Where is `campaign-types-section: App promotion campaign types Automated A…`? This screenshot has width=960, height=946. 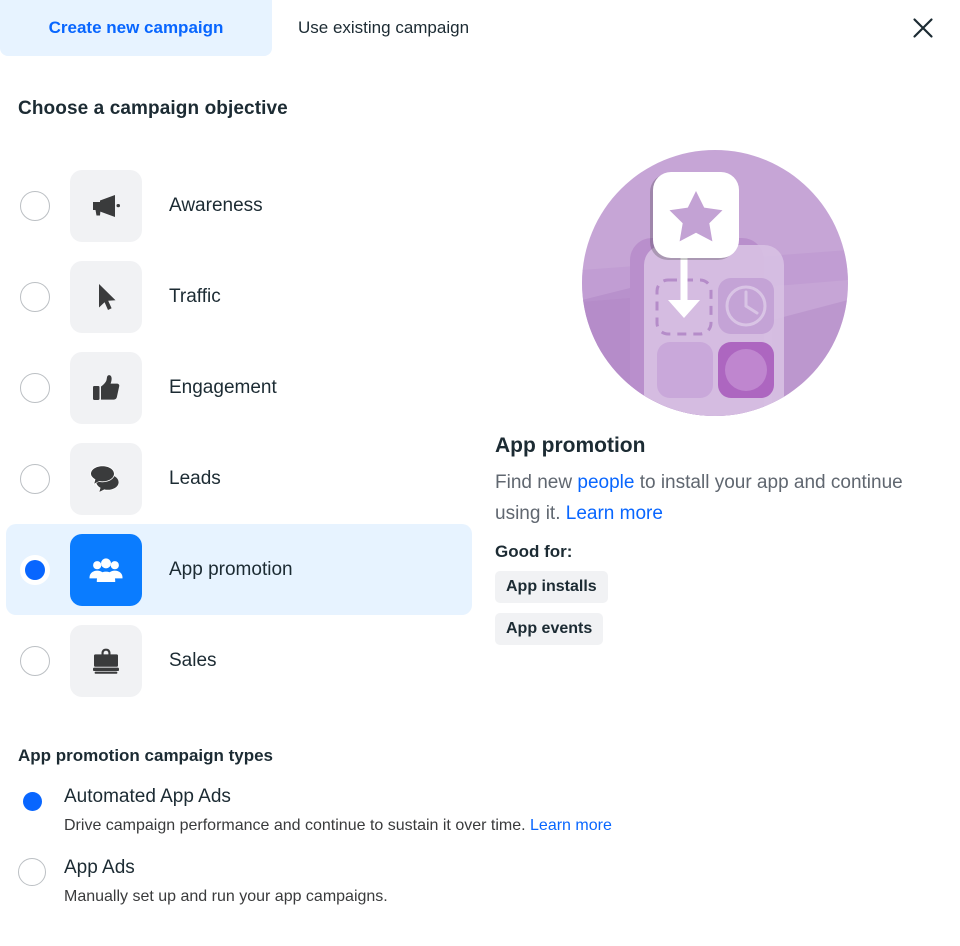 campaign-types-section: App promotion campaign types Automated A… is located at coordinates (418, 827).